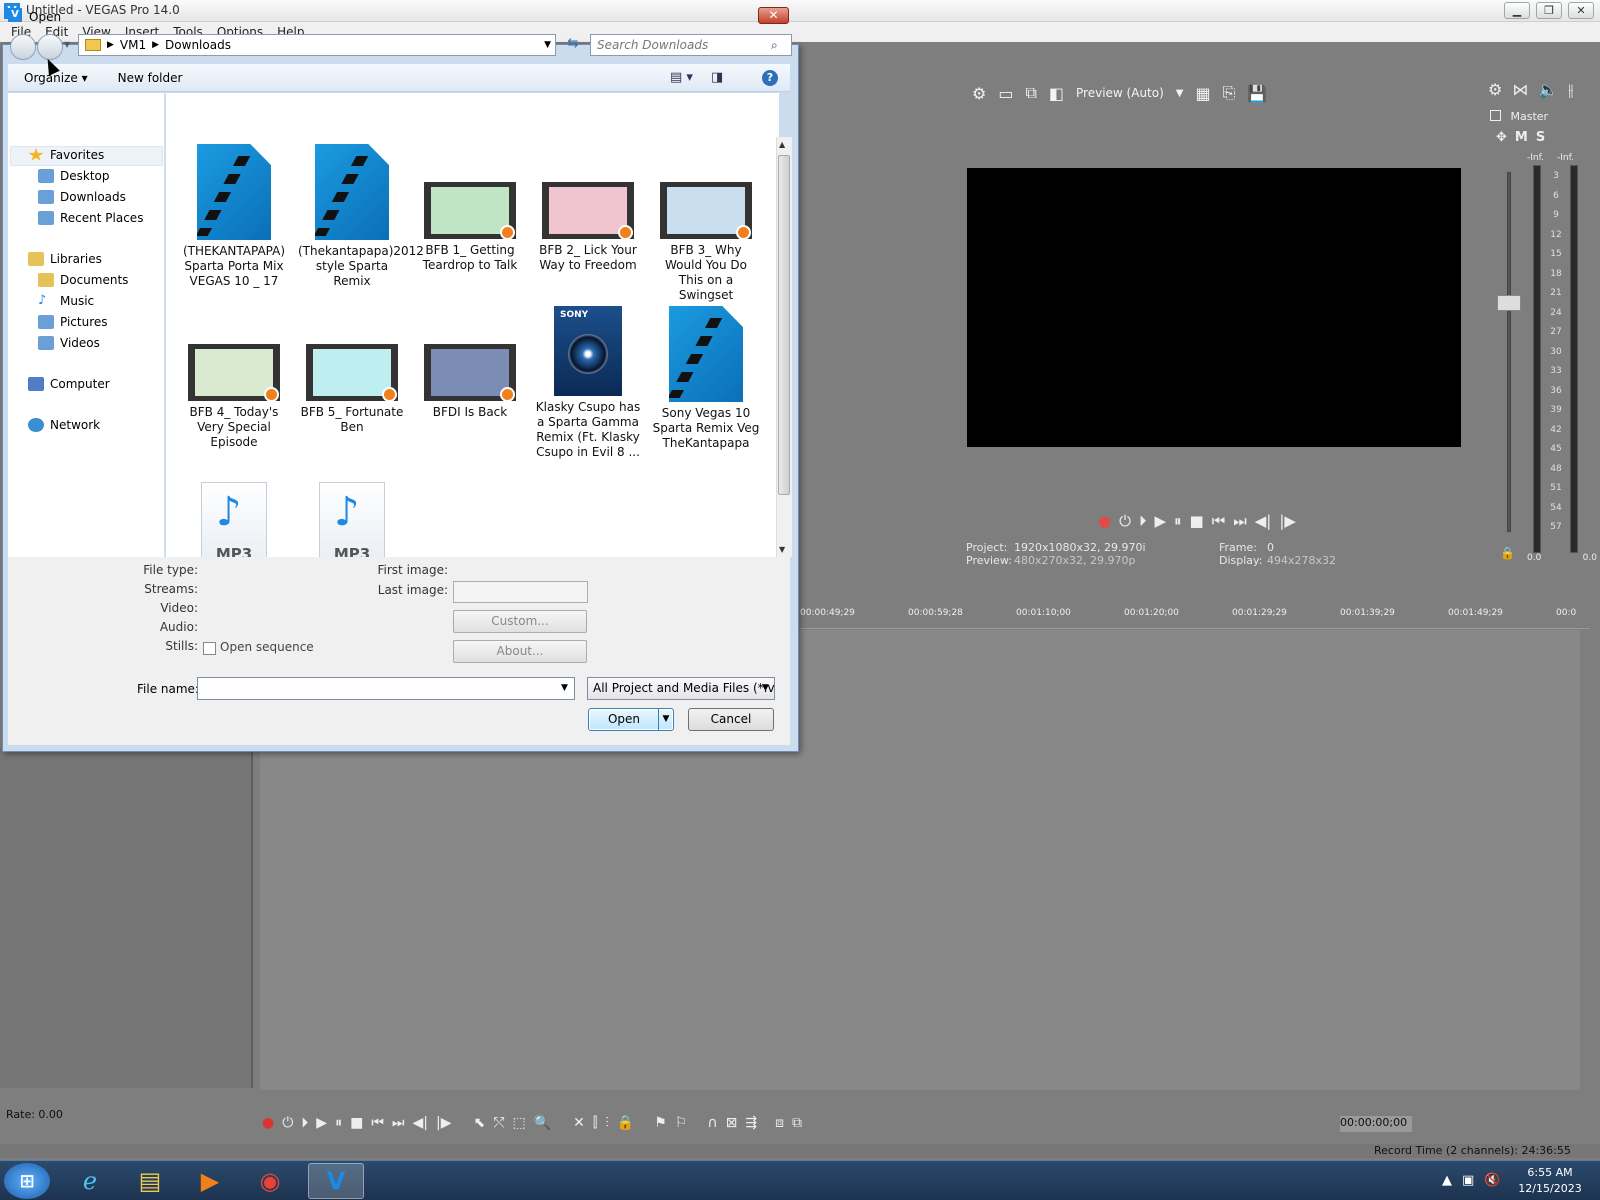 Image resolution: width=1600 pixels, height=1200 pixels. Describe the element at coordinates (317, 45) in the screenshot. I see `address-bar: ▶ VM1 ▶ Downloads ▼` at that location.